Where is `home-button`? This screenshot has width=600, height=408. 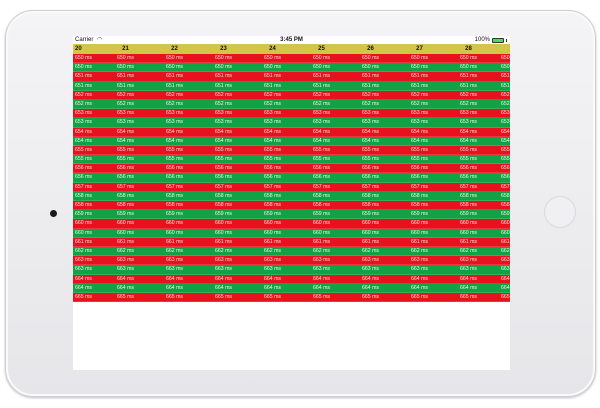
home-button is located at coordinates (560, 212).